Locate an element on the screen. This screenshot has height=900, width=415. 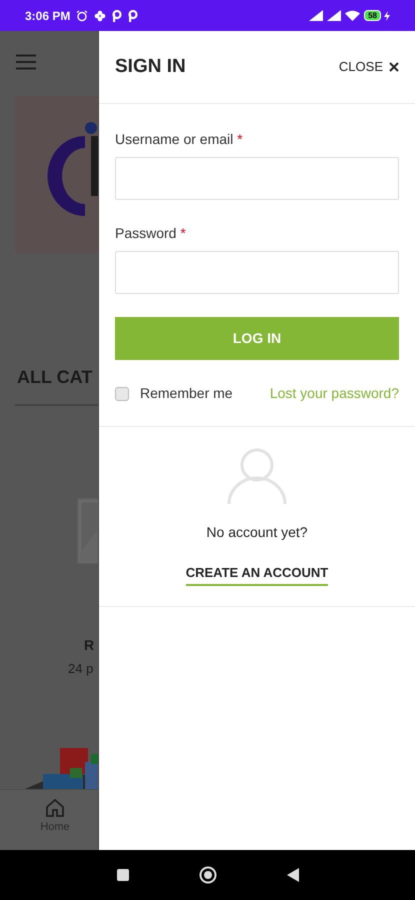
status-time: 3:06 PM is located at coordinates (47, 16).